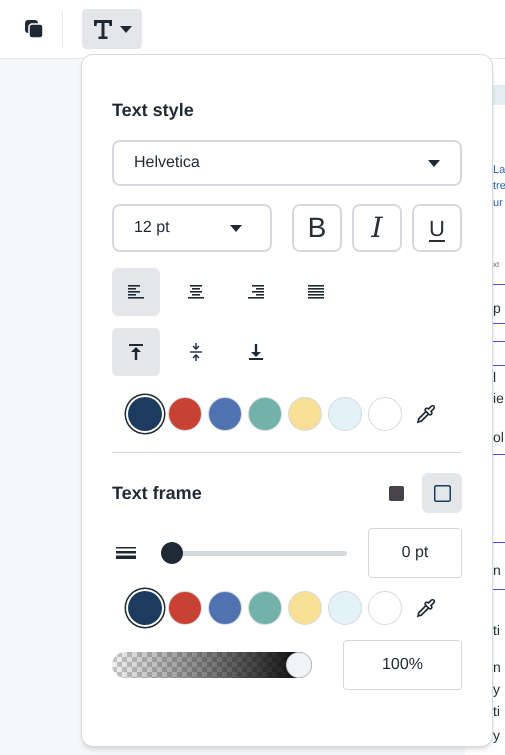 The height and width of the screenshot is (755, 505). I want to click on vertical-align-button, so click(136, 352).